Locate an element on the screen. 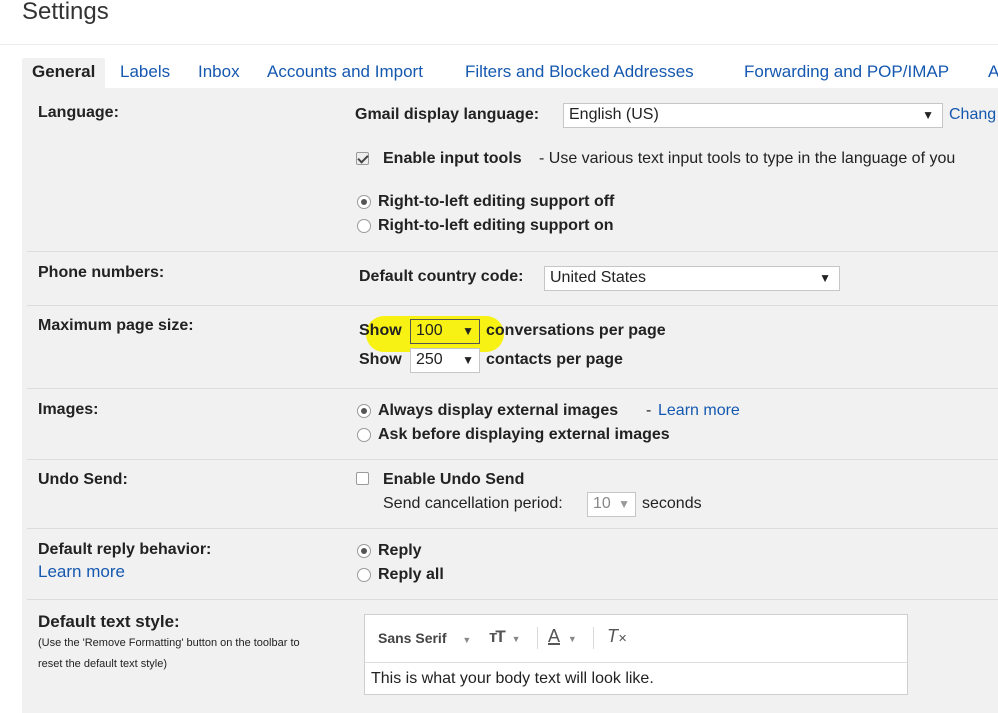 This screenshot has width=998, height=713. tab-overflow: A is located at coordinates (993, 73).